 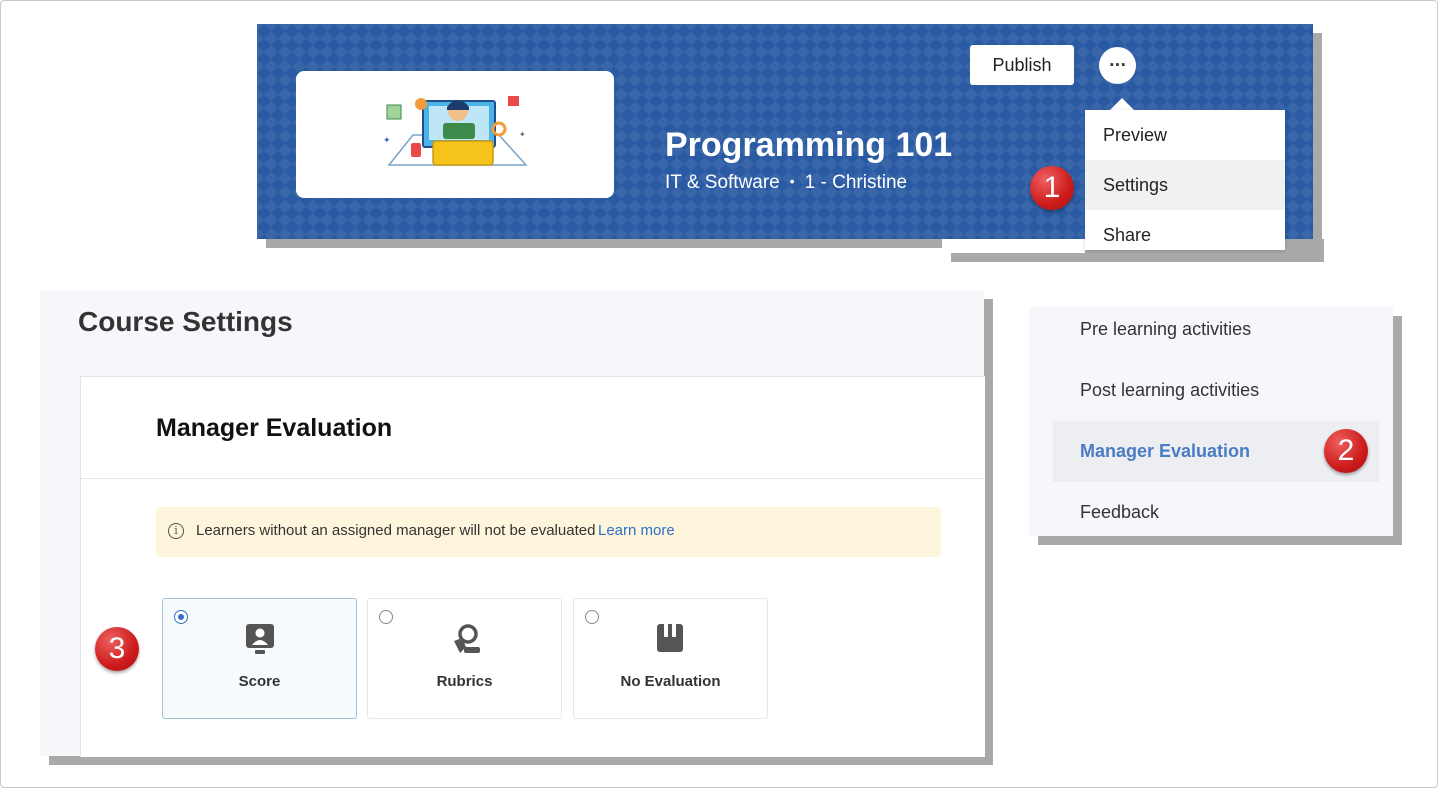 I want to click on no-evaluation-icon, so click(x=670, y=638).